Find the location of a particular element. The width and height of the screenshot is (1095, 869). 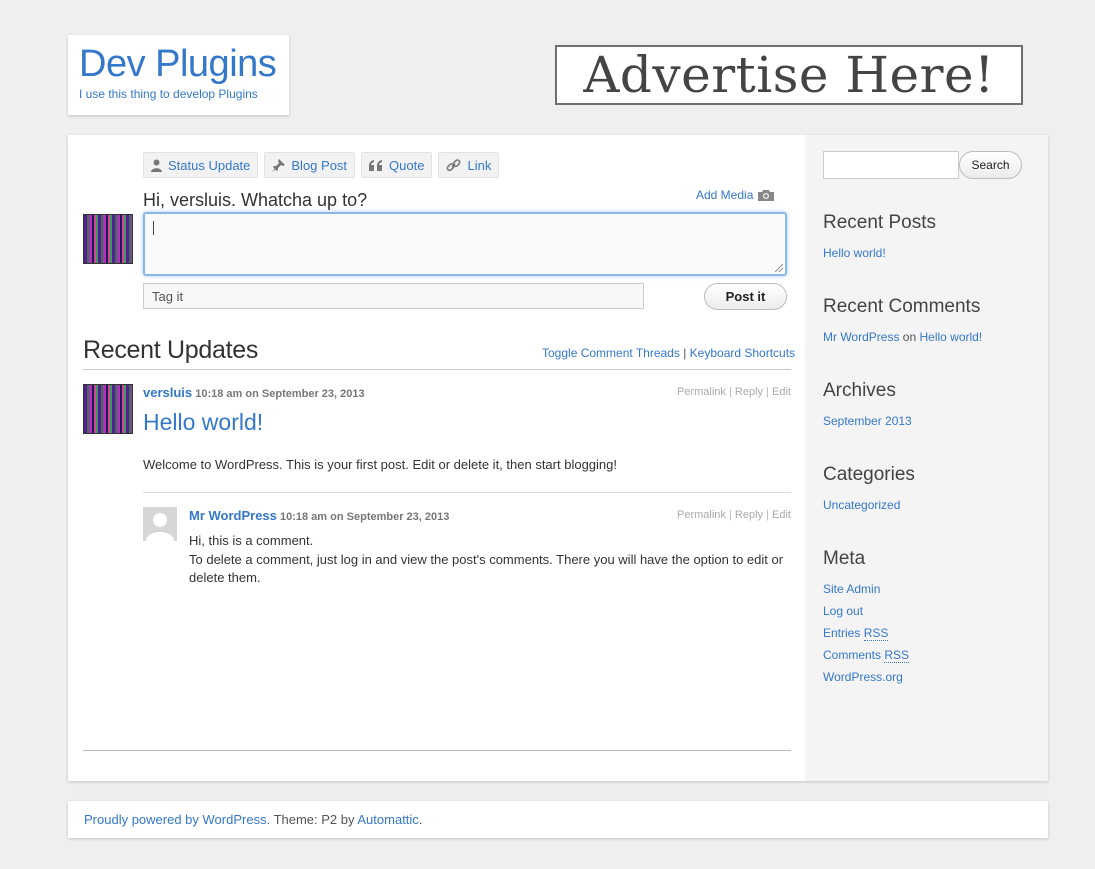

site-admin-link: Site Admin is located at coordinates (851, 589).